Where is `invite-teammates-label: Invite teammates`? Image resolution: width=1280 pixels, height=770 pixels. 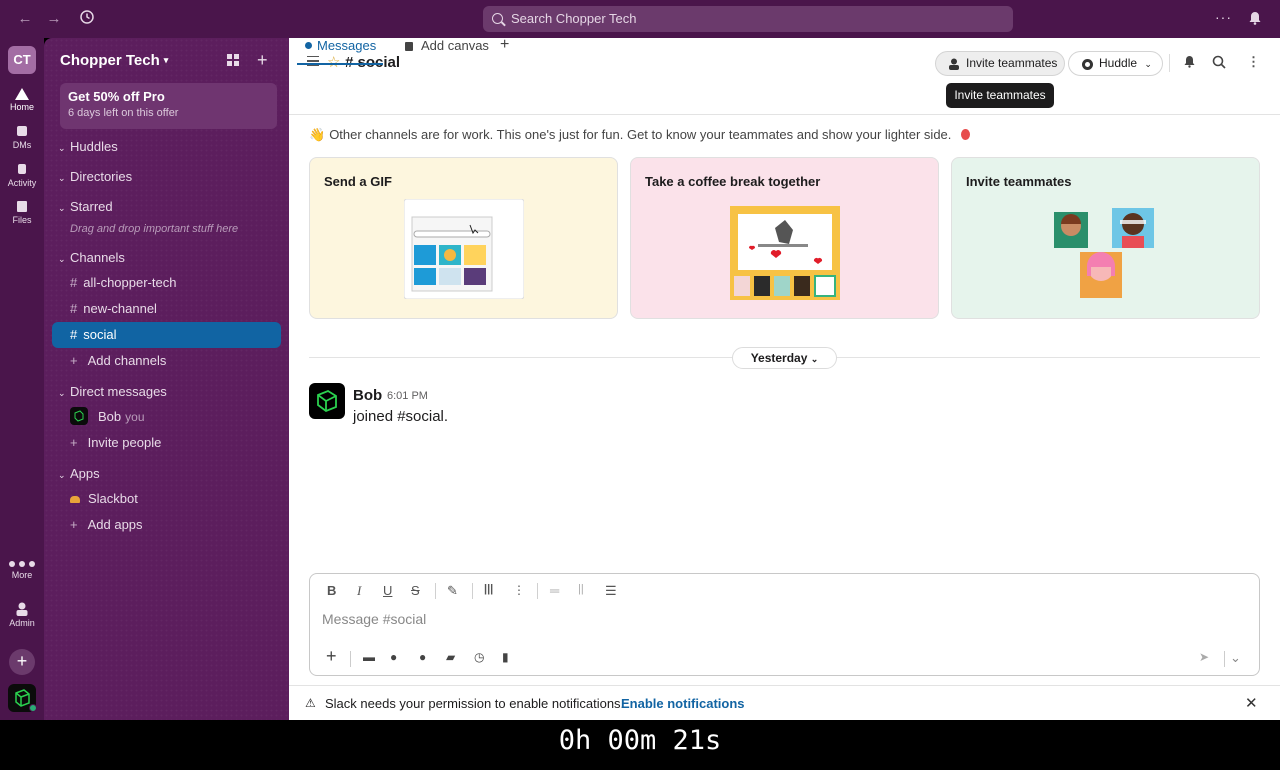
invite-teammates-label: Invite teammates is located at coordinates (1012, 63).